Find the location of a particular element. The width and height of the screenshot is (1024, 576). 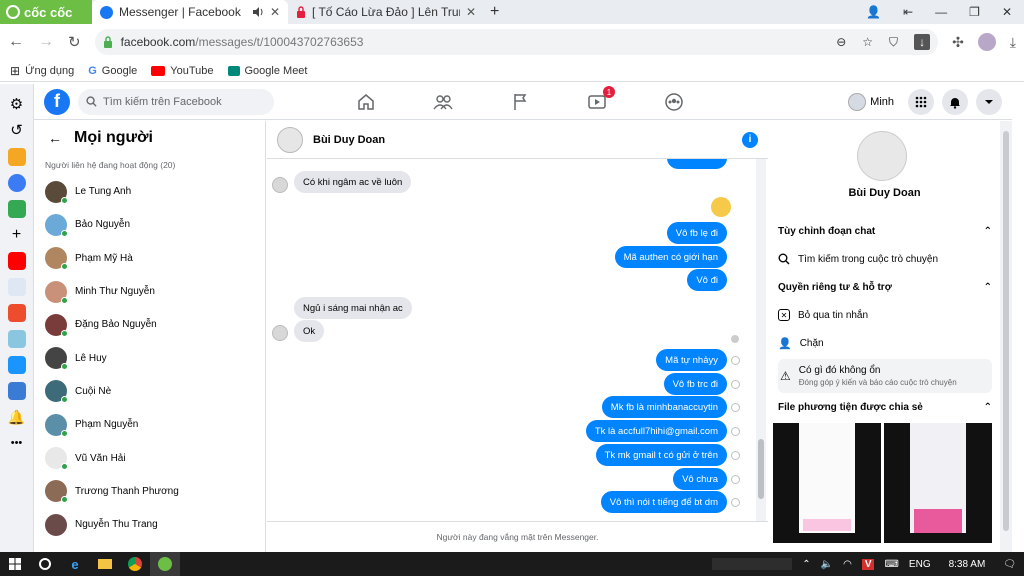

profile-chip: Minh is located at coordinates (874, 102).